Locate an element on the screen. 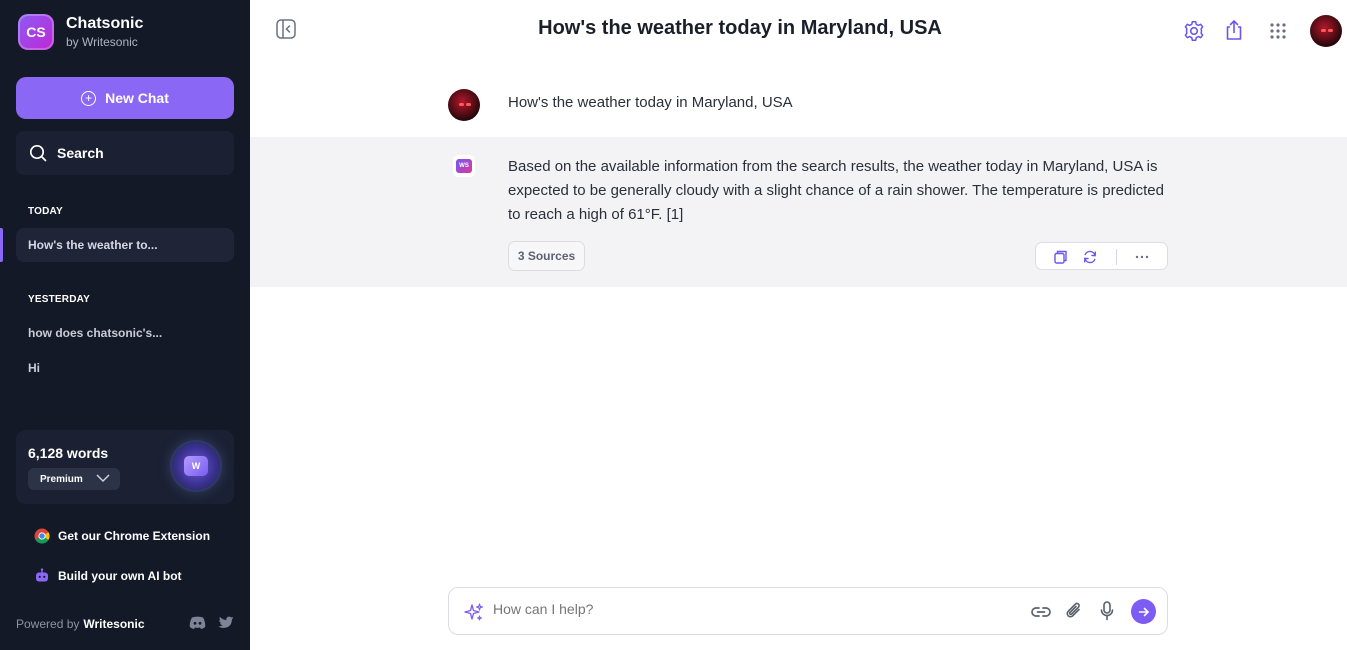  profile-avatar is located at coordinates (1326, 31).